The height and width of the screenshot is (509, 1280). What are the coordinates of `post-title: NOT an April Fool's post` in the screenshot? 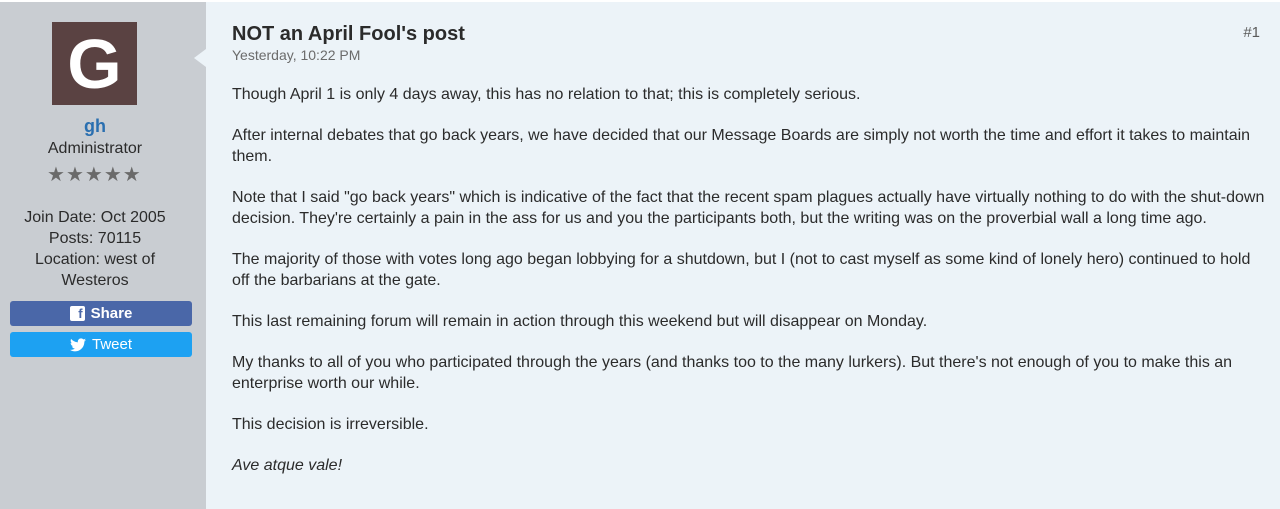 It's located at (348, 34).